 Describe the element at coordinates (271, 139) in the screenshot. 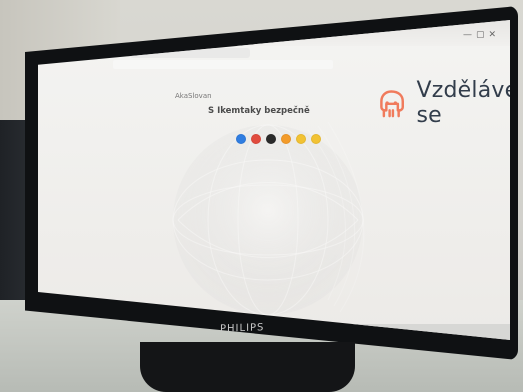

I see `dark-reaction-icon` at that location.